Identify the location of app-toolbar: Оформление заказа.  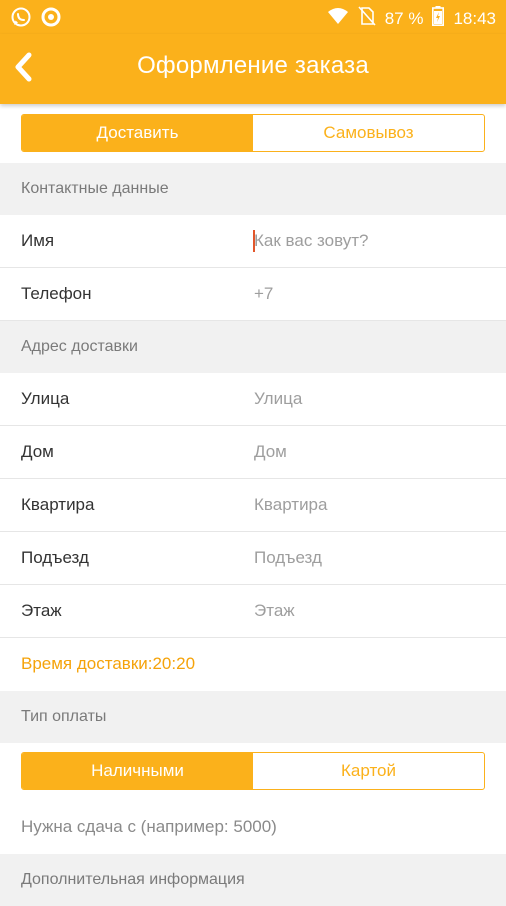
(253, 69).